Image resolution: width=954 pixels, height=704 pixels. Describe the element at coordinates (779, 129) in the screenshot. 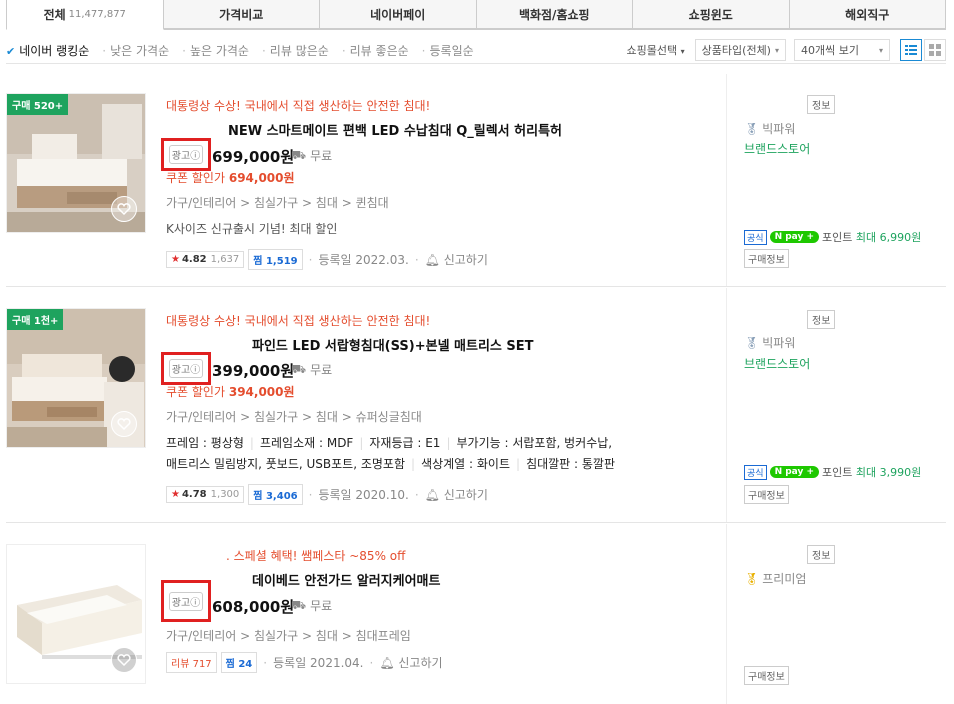

I see `grade-label: 빅파워` at that location.